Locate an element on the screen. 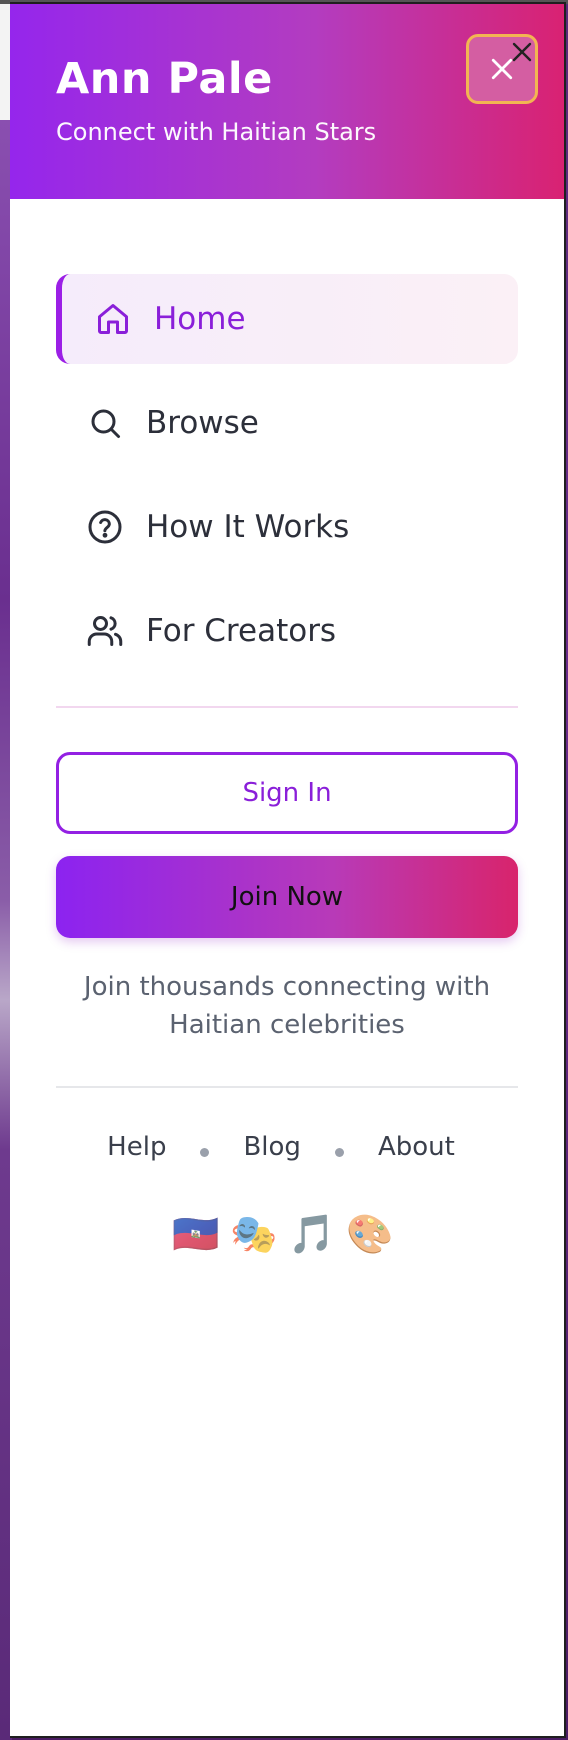  nav-label-home: Home is located at coordinates (200, 319).